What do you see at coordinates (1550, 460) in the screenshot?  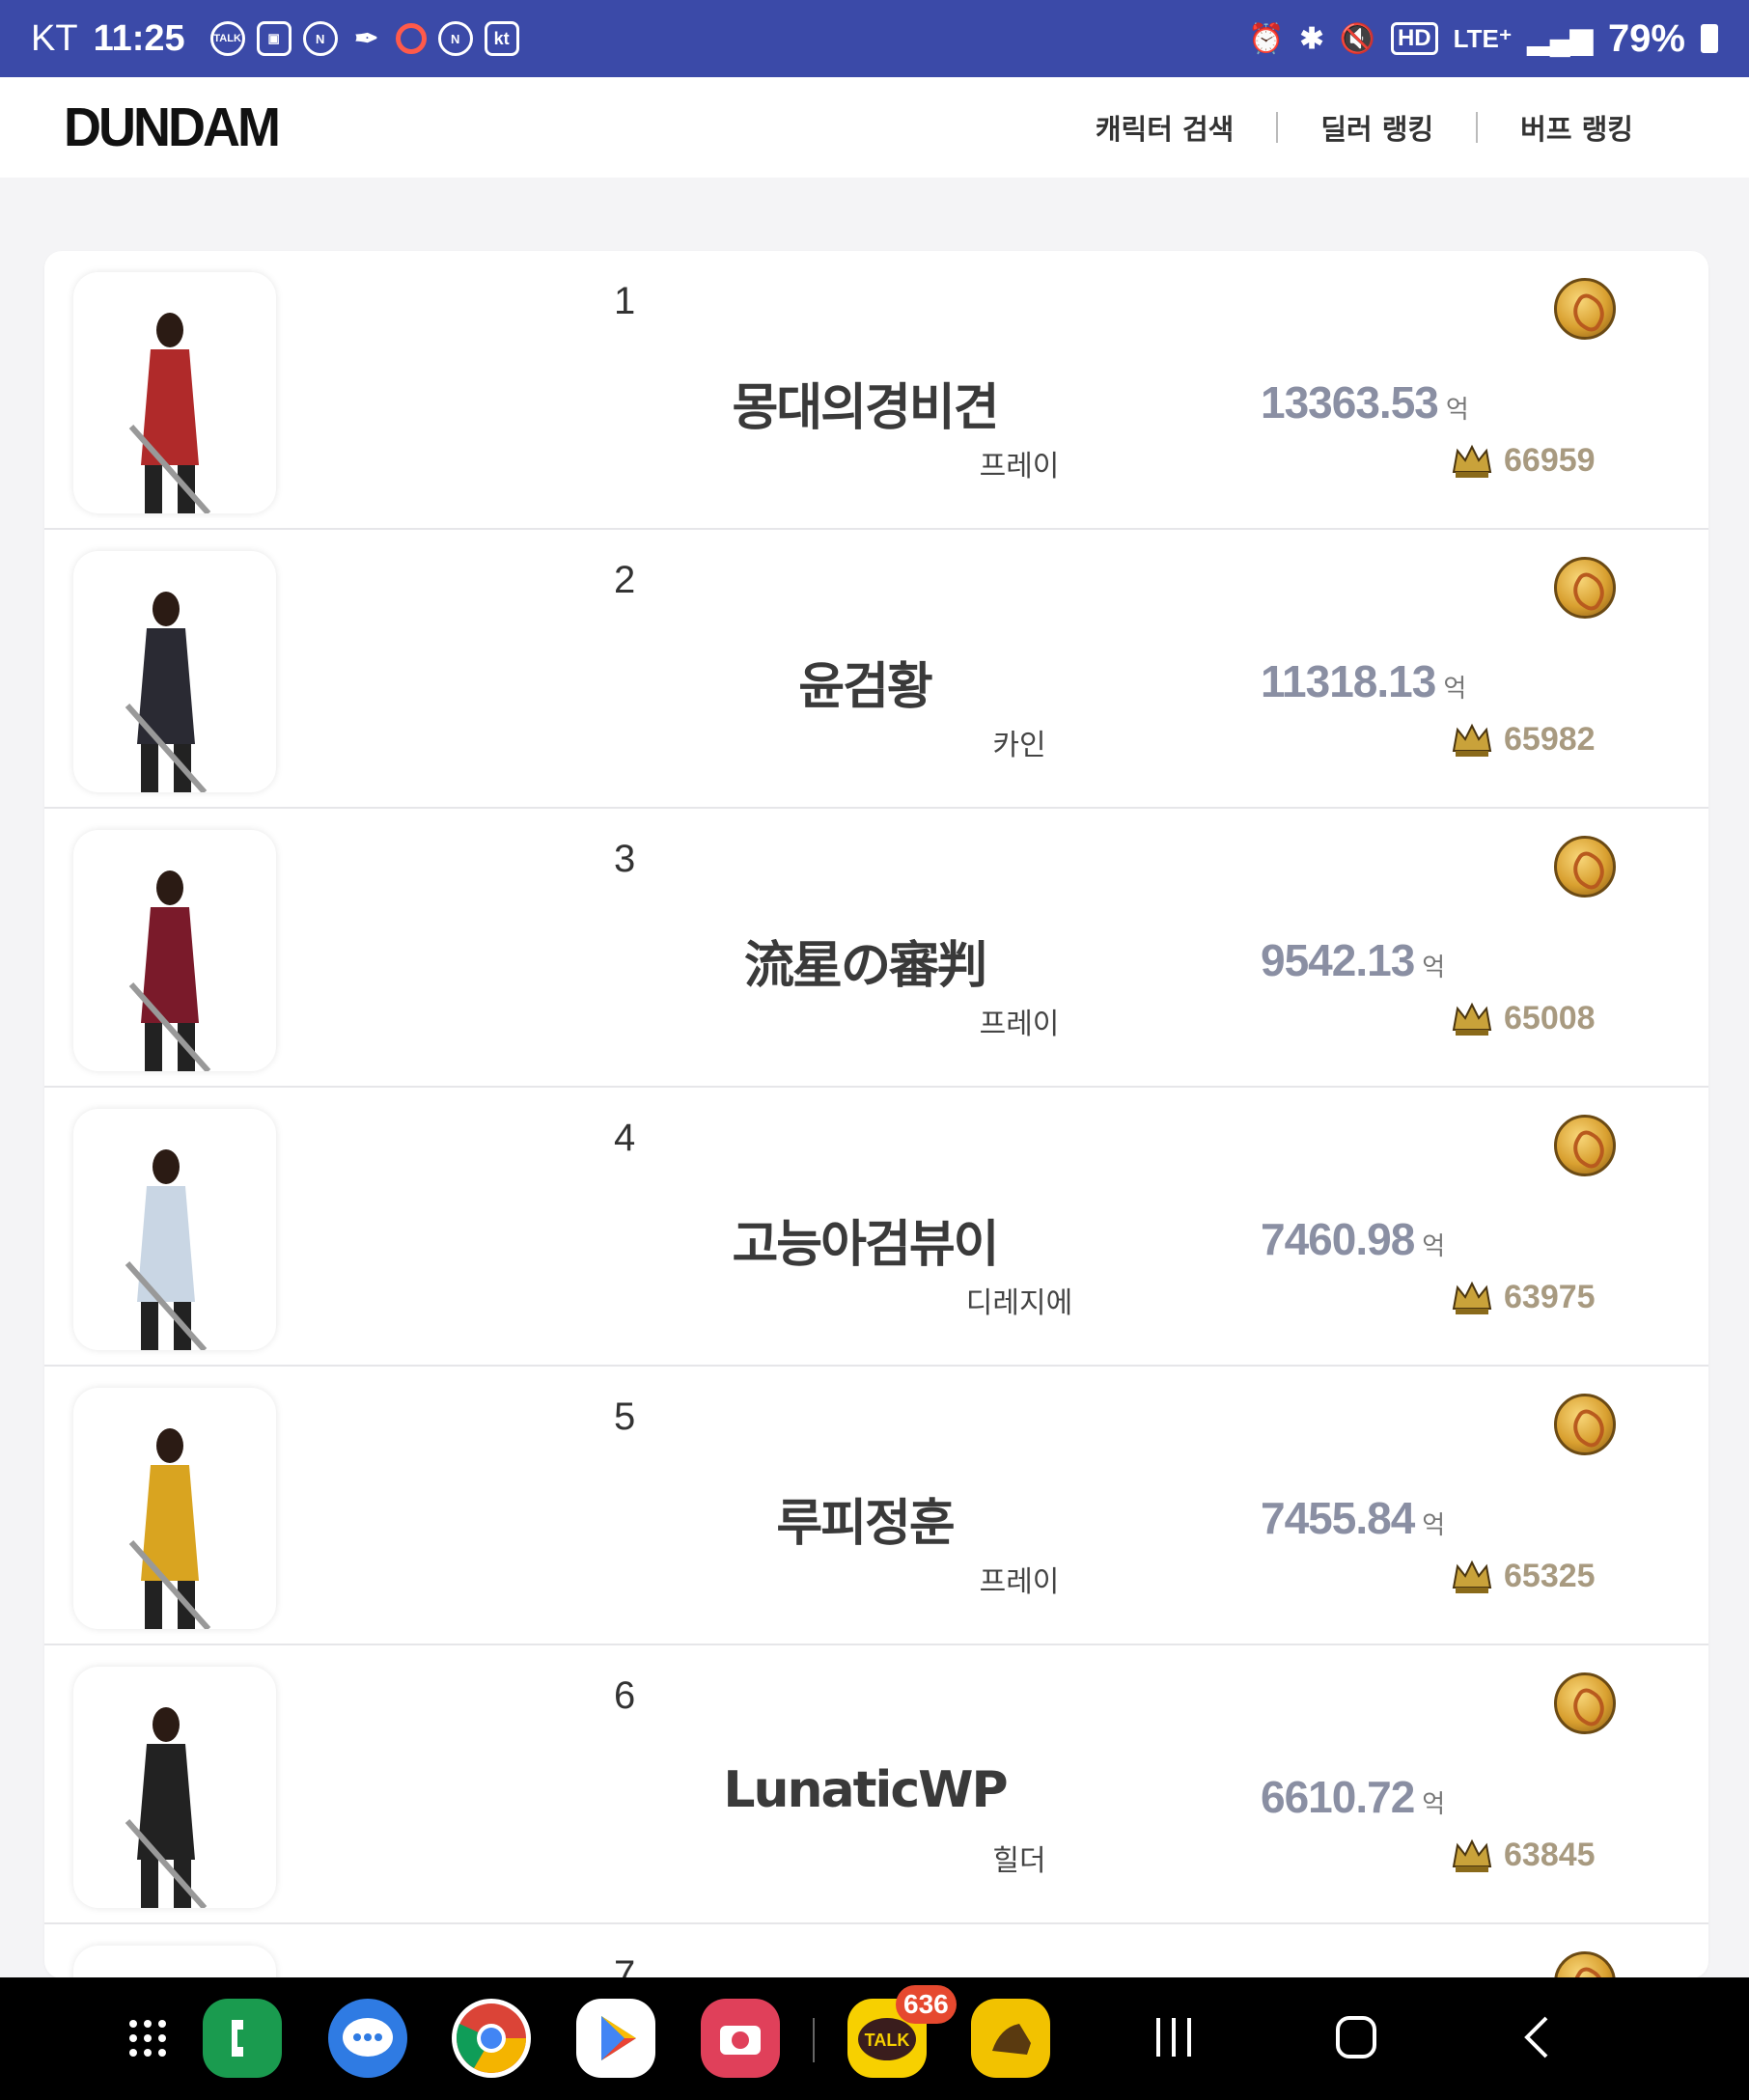 I see `fame-value: 66959` at bounding box center [1550, 460].